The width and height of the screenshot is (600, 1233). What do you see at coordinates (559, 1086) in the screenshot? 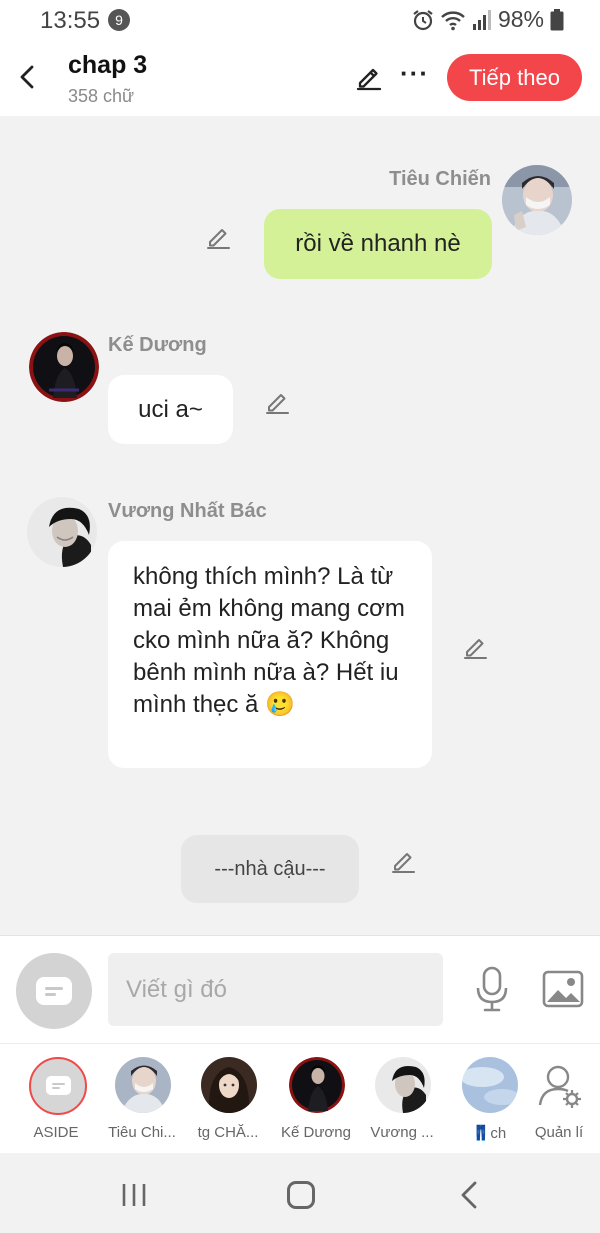
I see `manage-user-icon` at bounding box center [559, 1086].